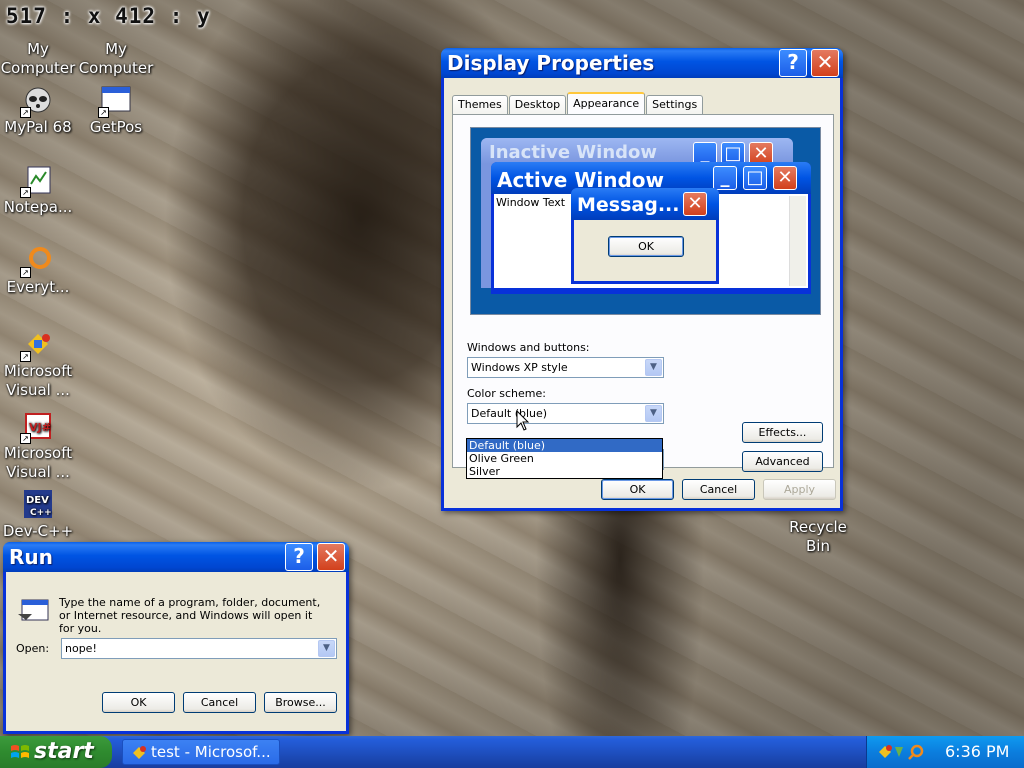  I want to click on visual-j-icon: VJ# ↗, so click(37, 427).